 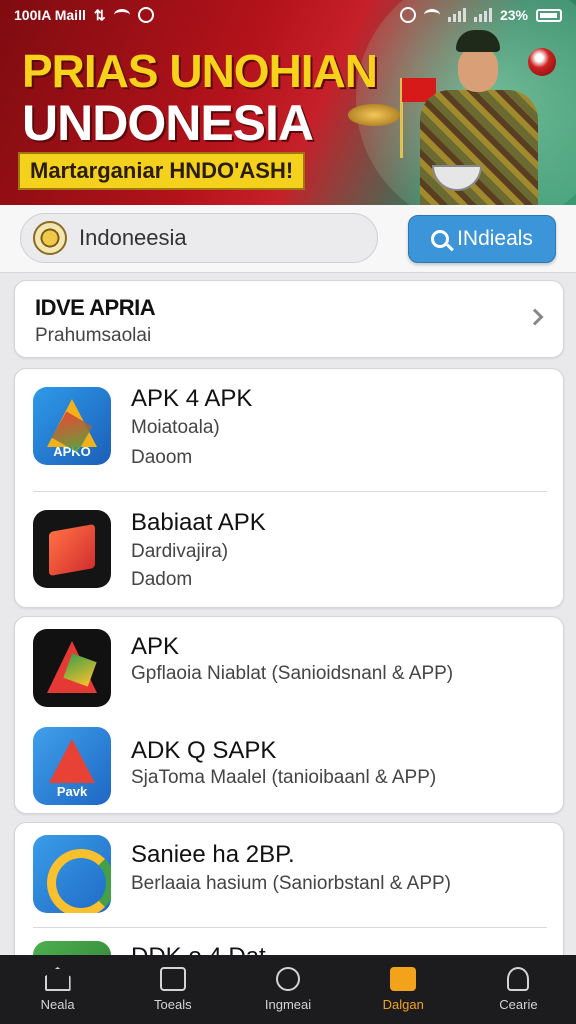 I want to click on nav-label: Neala, so click(x=57, y=1004).